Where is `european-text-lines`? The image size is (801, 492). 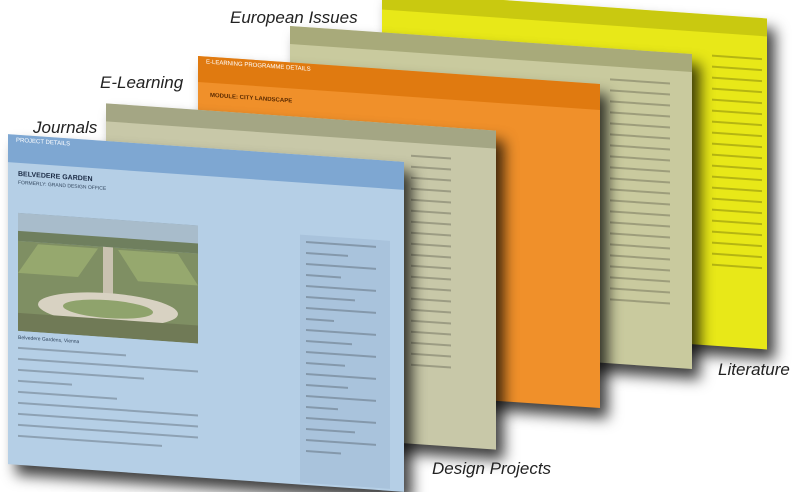
european-text-lines is located at coordinates (640, 195).